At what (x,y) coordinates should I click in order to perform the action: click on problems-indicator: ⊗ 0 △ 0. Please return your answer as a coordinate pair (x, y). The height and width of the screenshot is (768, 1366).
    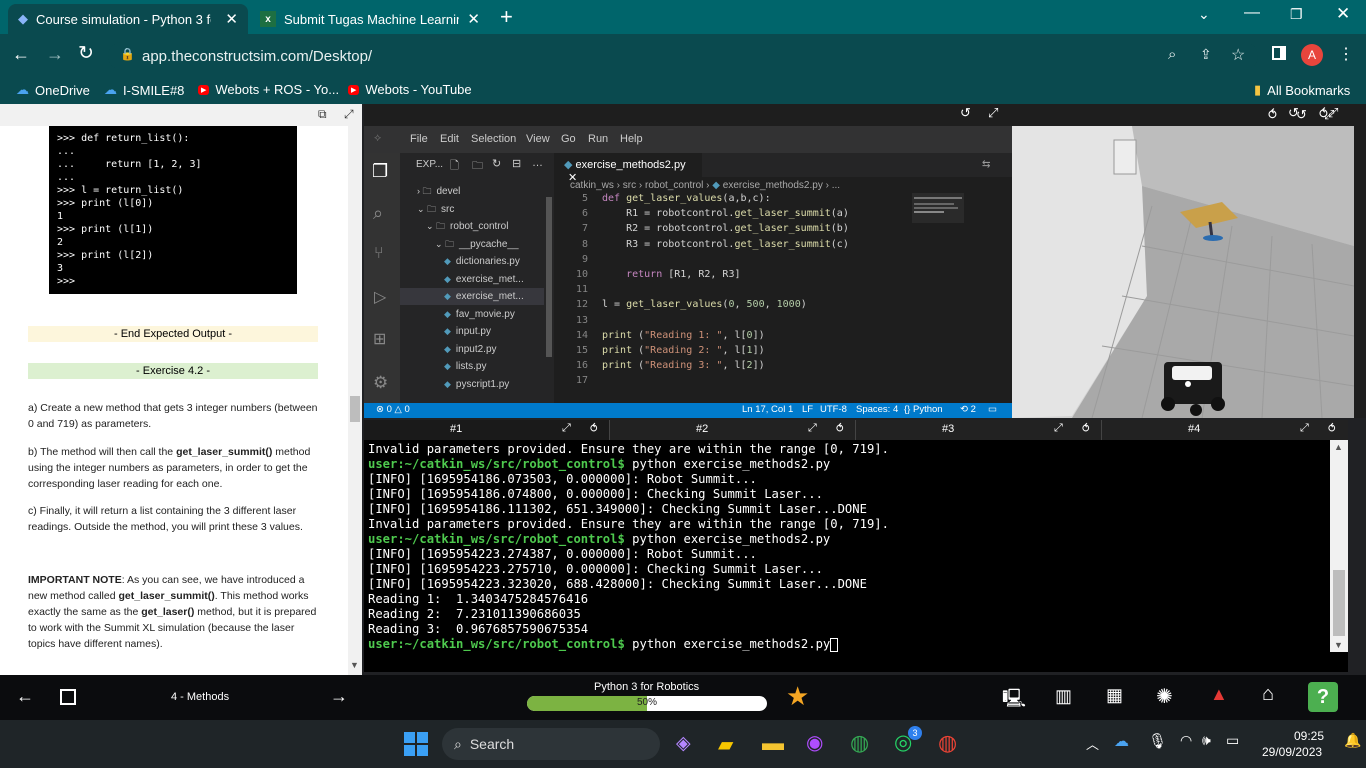
    Looking at the image, I should click on (393, 409).